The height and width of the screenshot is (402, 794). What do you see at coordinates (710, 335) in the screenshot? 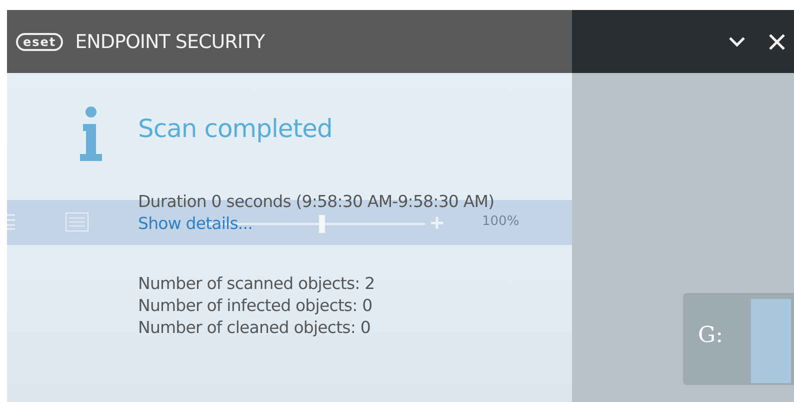
I see `drive-label: G:` at bounding box center [710, 335].